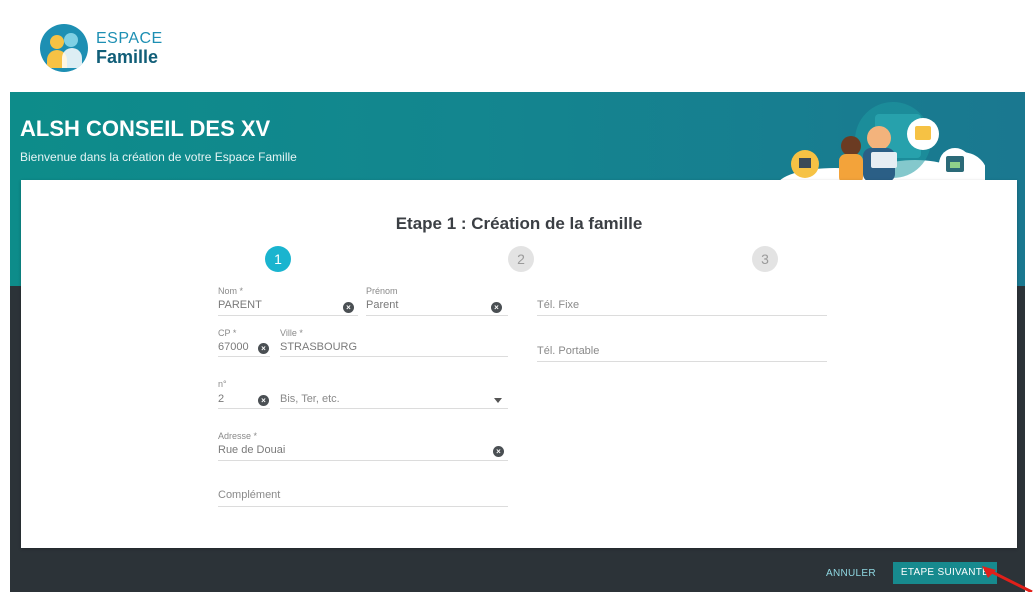 The height and width of the screenshot is (592, 1035). Describe the element at coordinates (319, 347) in the screenshot. I see `ville-value: STRASBOURG` at that location.